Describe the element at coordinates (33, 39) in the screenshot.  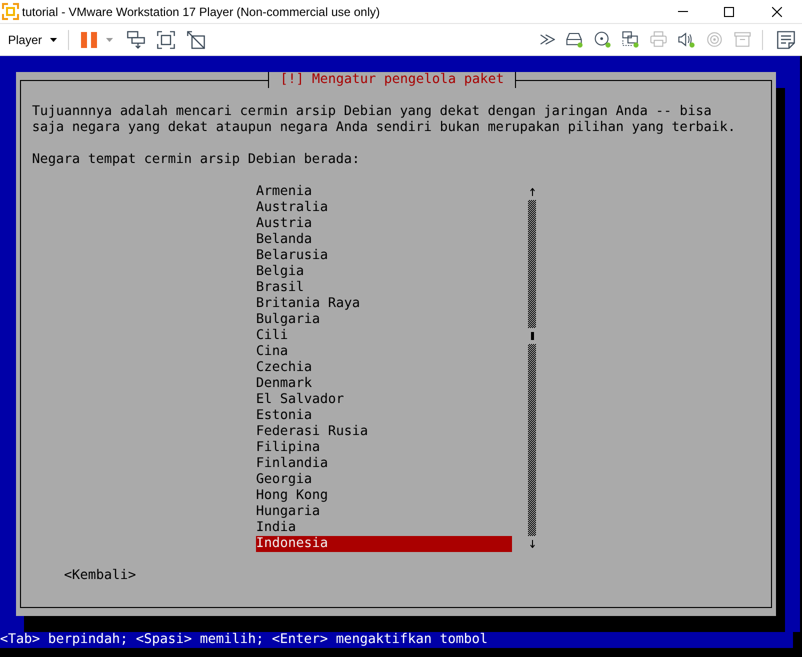
I see `player-menu: Player` at that location.